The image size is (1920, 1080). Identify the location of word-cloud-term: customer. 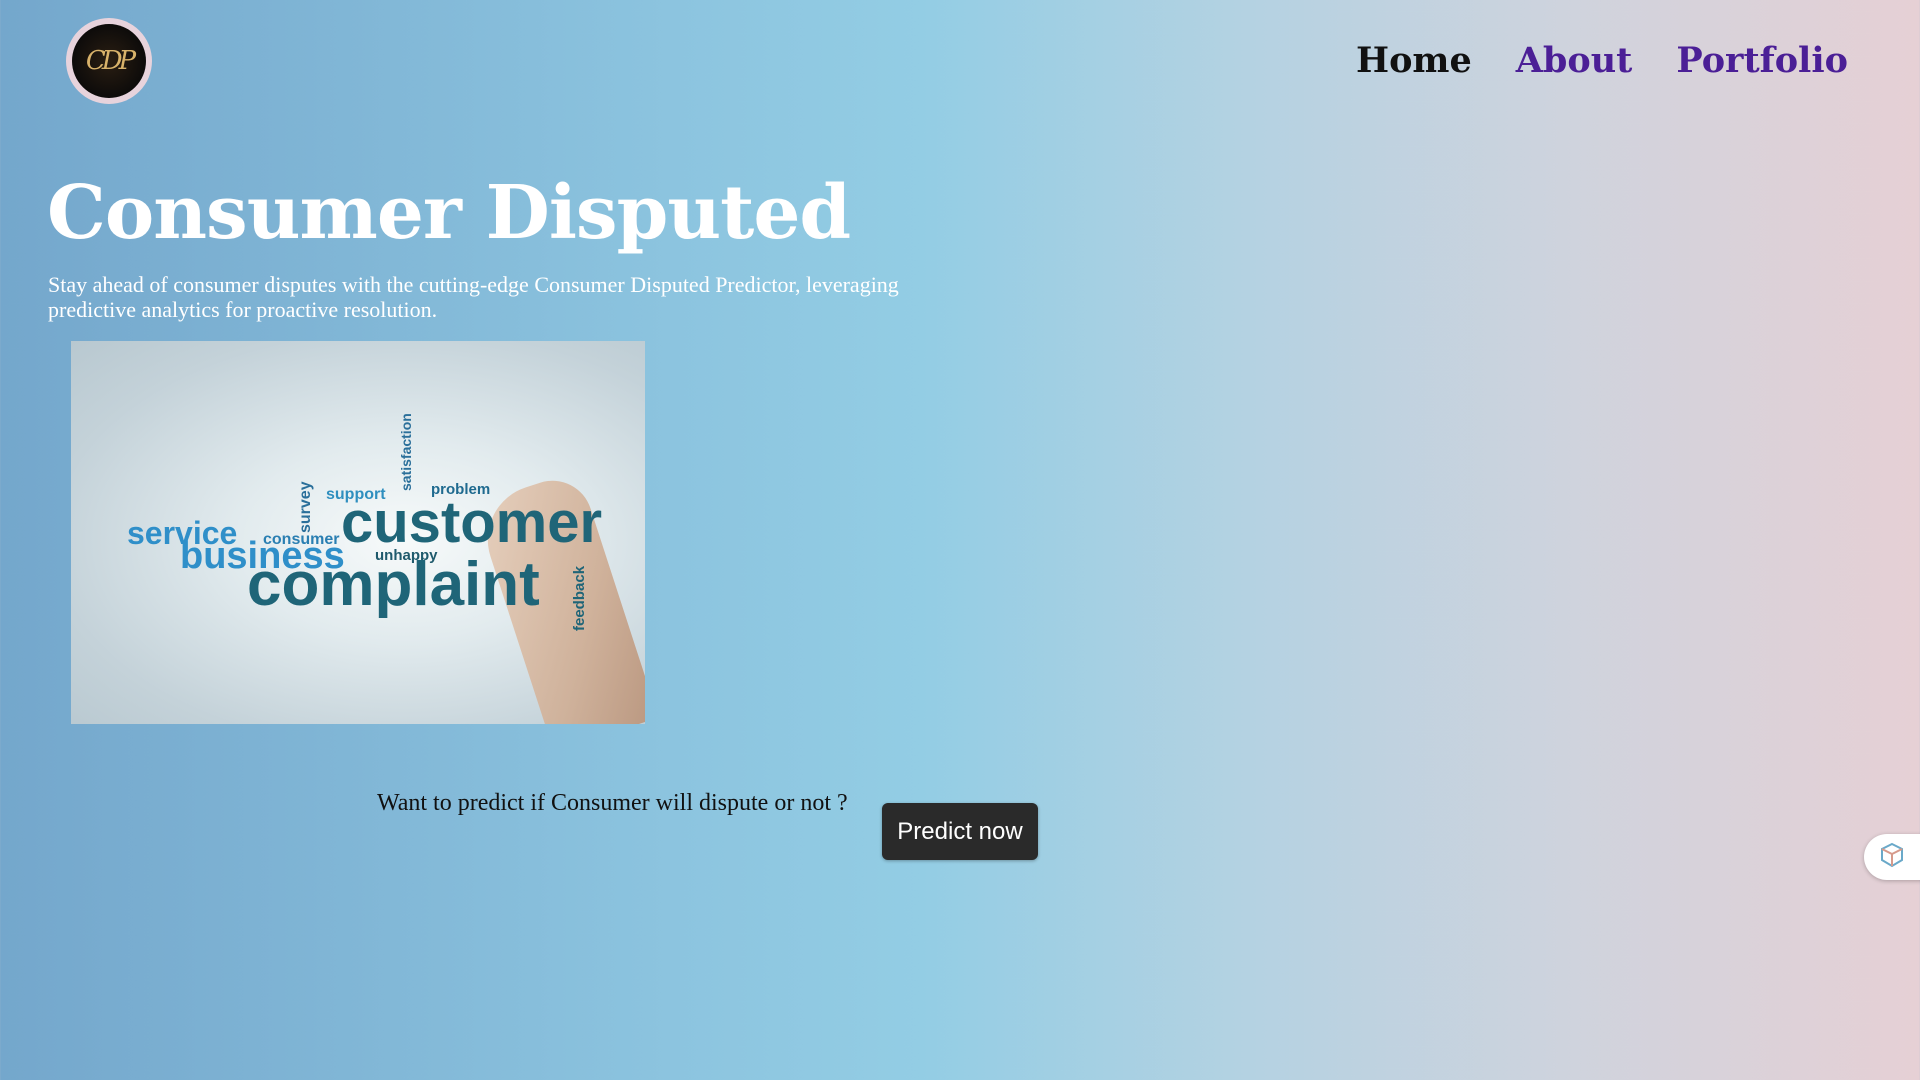
(472, 522).